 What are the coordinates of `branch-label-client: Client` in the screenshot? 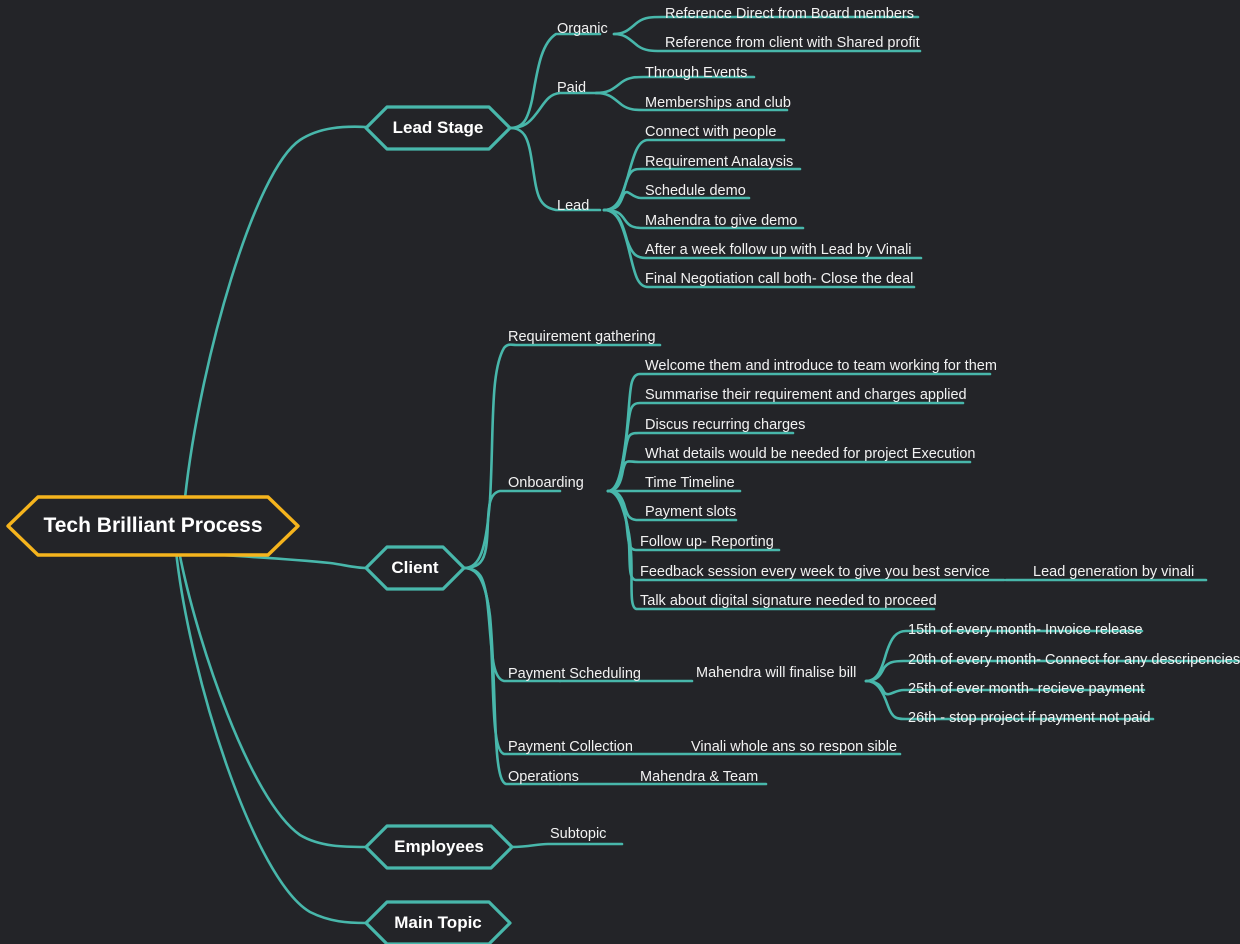 It's located at (415, 567).